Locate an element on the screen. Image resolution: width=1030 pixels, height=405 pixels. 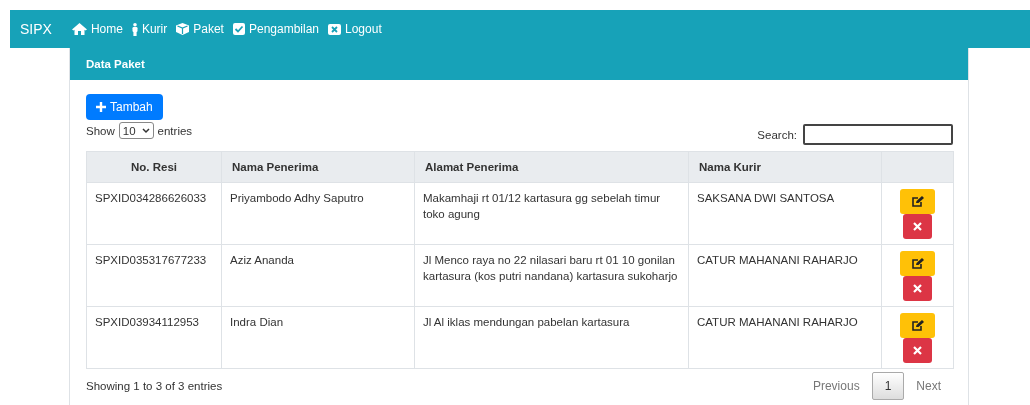
column-header: Nama Kurir is located at coordinates (785, 167).